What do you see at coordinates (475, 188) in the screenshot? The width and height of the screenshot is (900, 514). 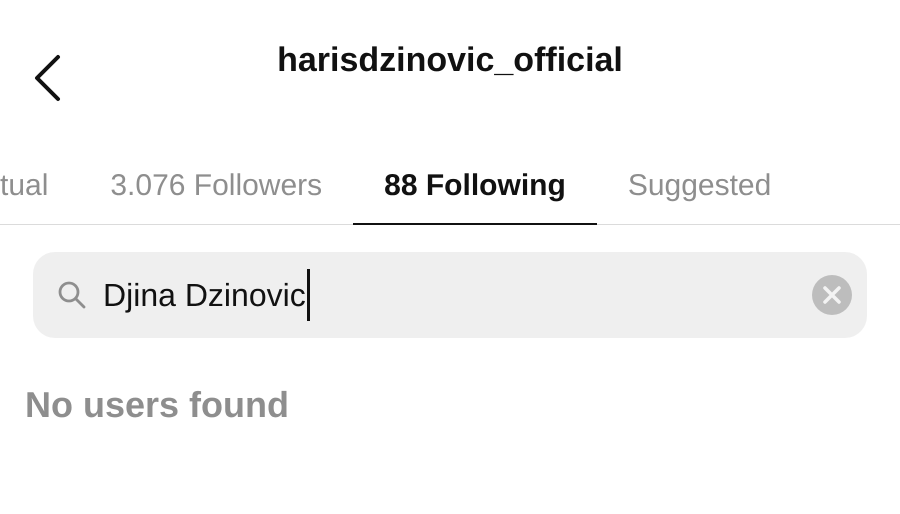 I see `tab: 88 Following` at bounding box center [475, 188].